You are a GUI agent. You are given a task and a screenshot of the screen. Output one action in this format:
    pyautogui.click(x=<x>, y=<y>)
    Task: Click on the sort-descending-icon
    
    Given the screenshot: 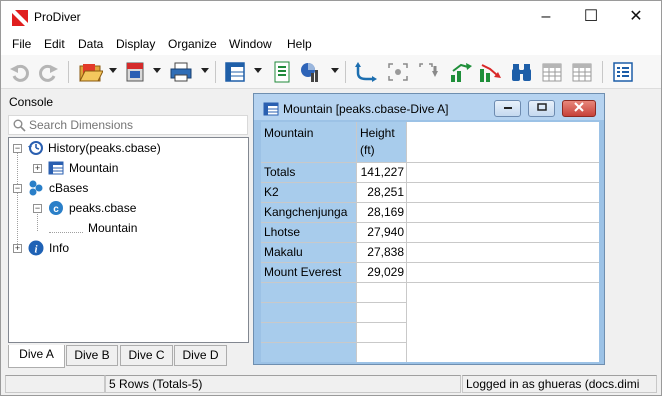 What is the action you would take?
    pyautogui.click(x=490, y=72)
    